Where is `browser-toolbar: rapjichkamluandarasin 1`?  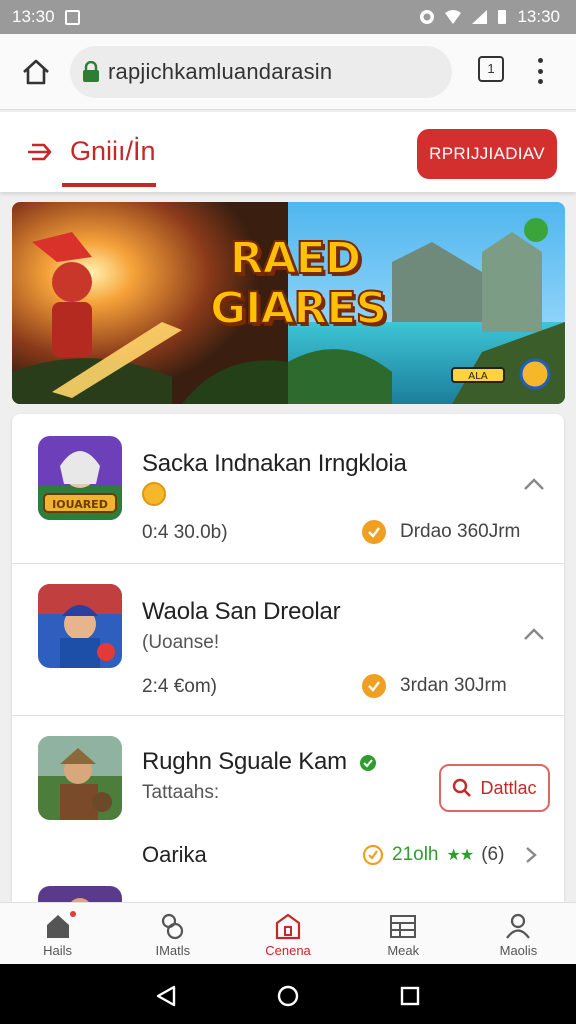 browser-toolbar: rapjichkamluandarasin 1 is located at coordinates (288, 72).